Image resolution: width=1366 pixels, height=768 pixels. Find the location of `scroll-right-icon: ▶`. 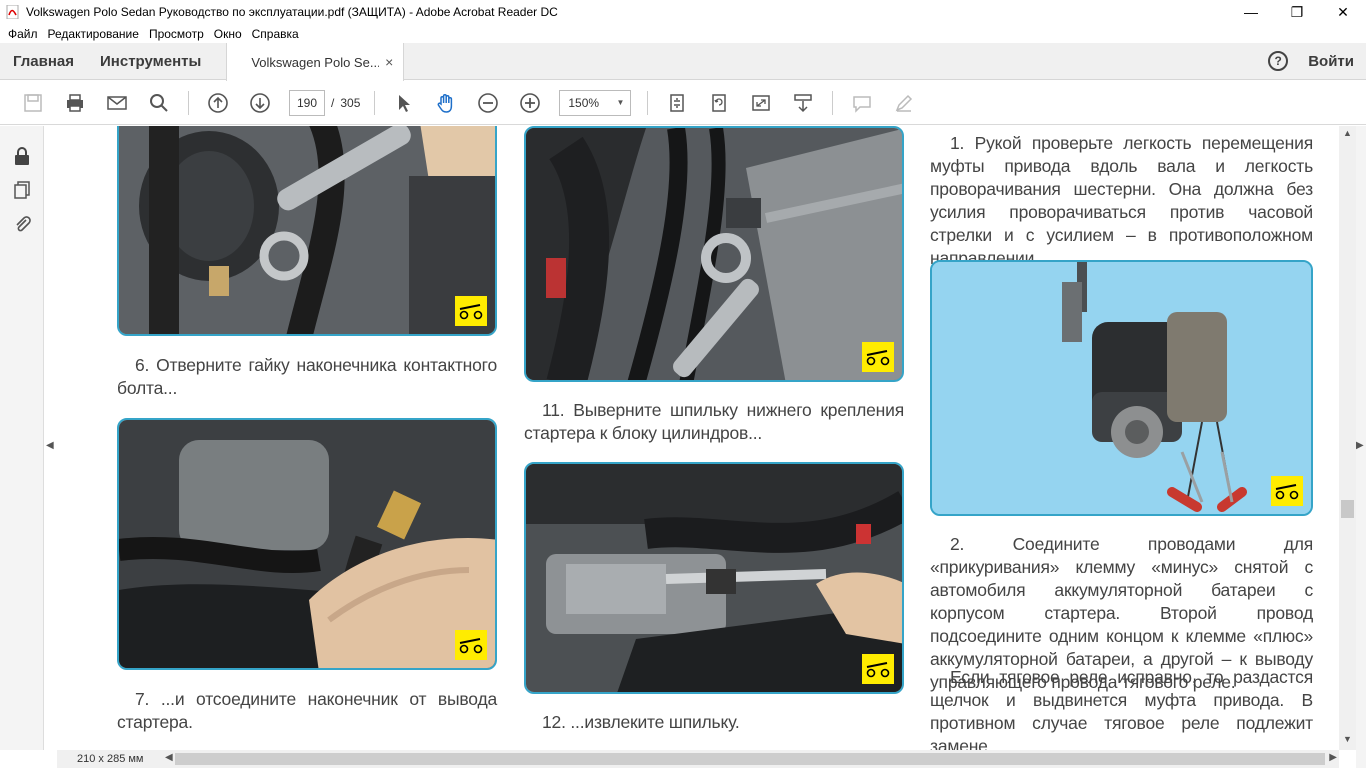

scroll-right-icon: ▶ is located at coordinates (1333, 757).